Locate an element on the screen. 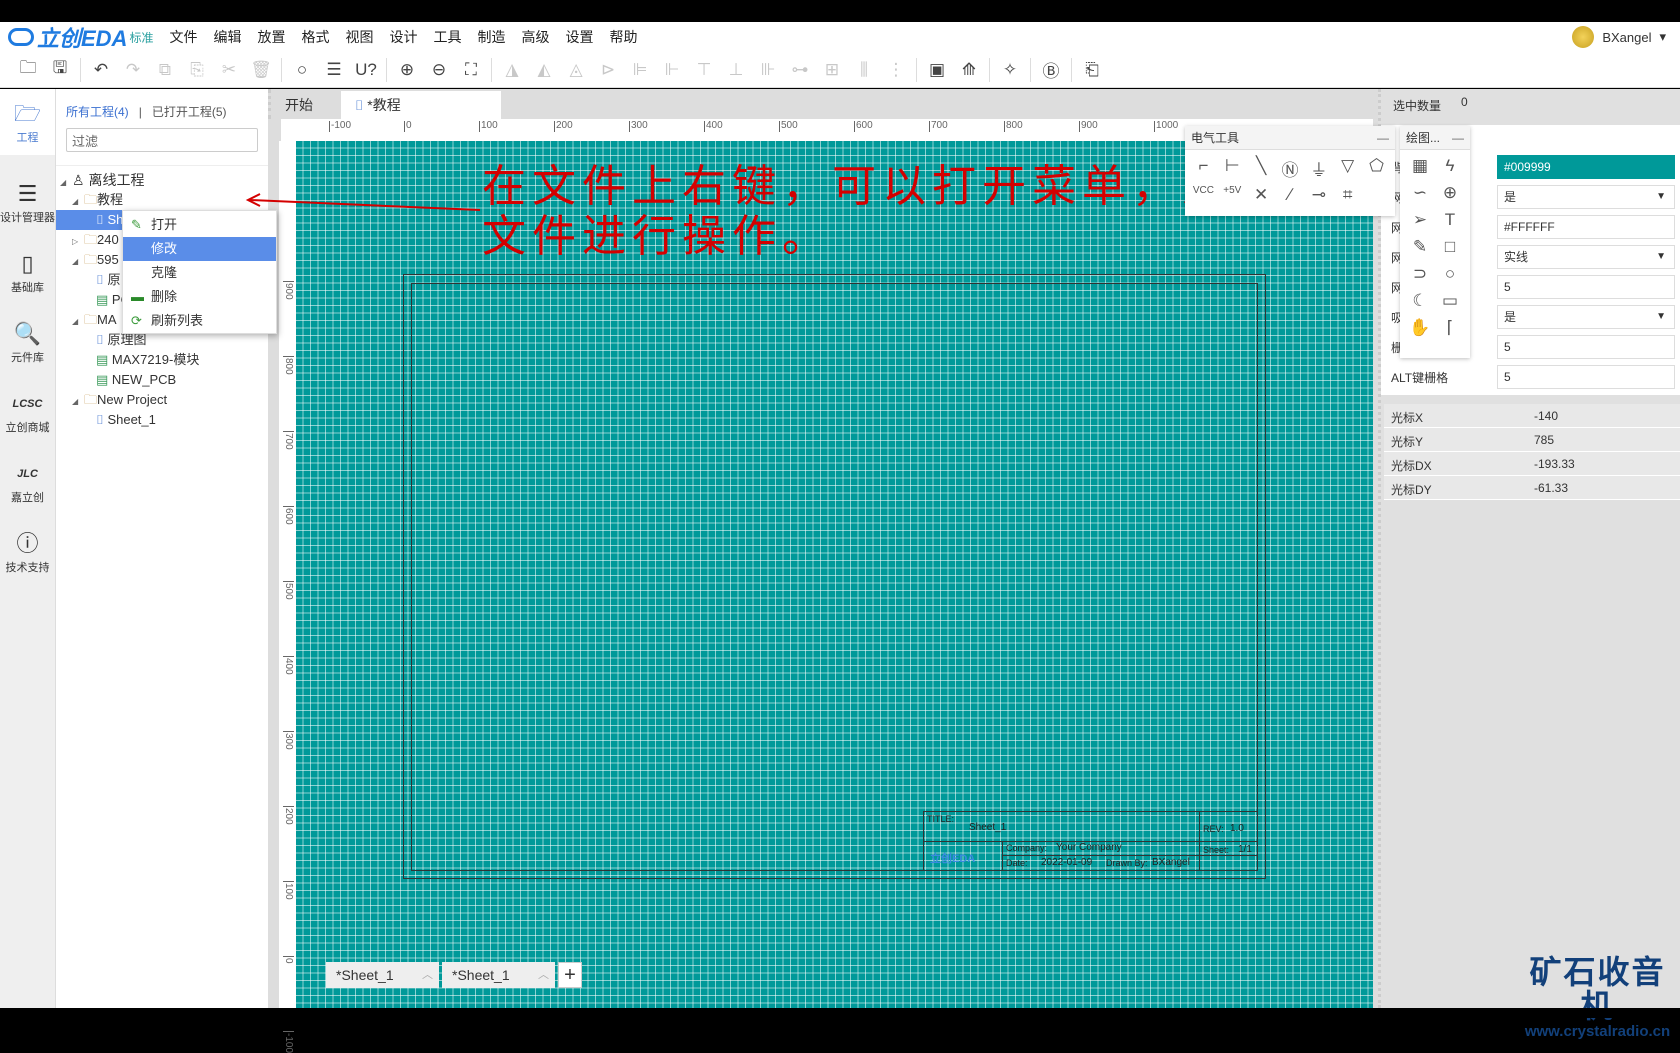 This screenshot has height=1053, width=1680. tab-open-projects: 已打开工程(5) is located at coordinates (189, 112).